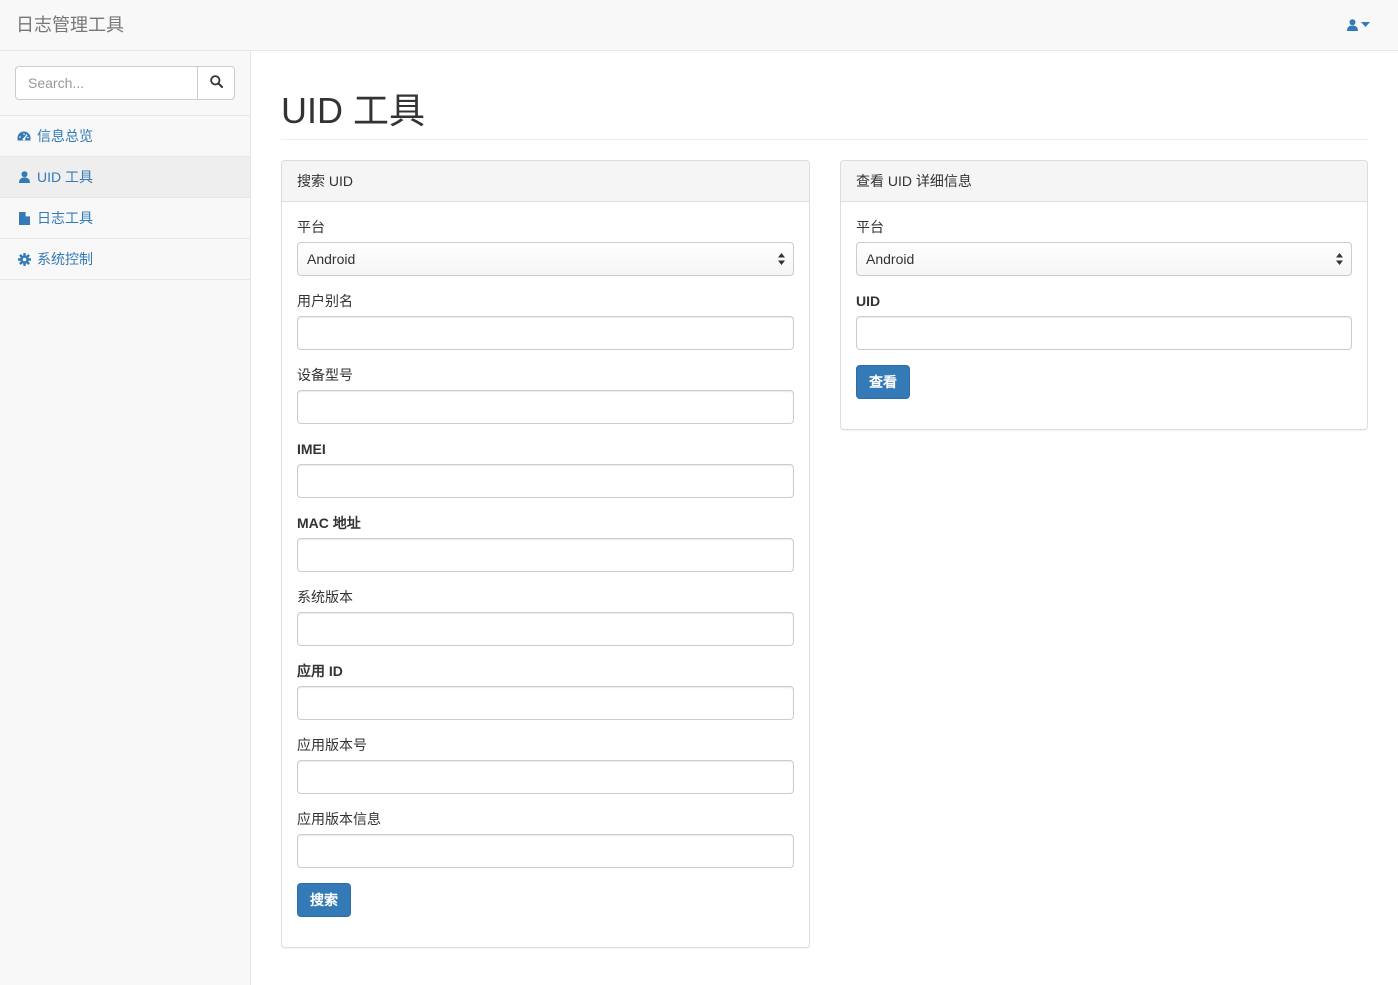  I want to click on sidebar-item-log-tool: 日志工具, so click(125, 218).